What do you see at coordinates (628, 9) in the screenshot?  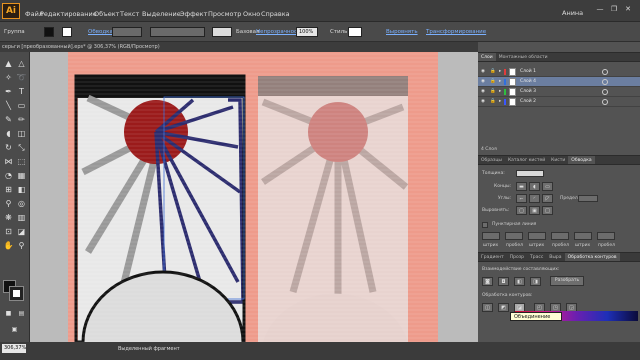 I see `close-button: ✕` at bounding box center [628, 9].